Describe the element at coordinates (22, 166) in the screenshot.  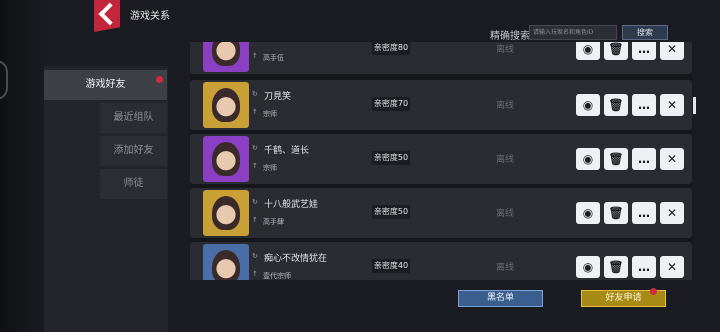
I see `left-edge-panel` at that location.